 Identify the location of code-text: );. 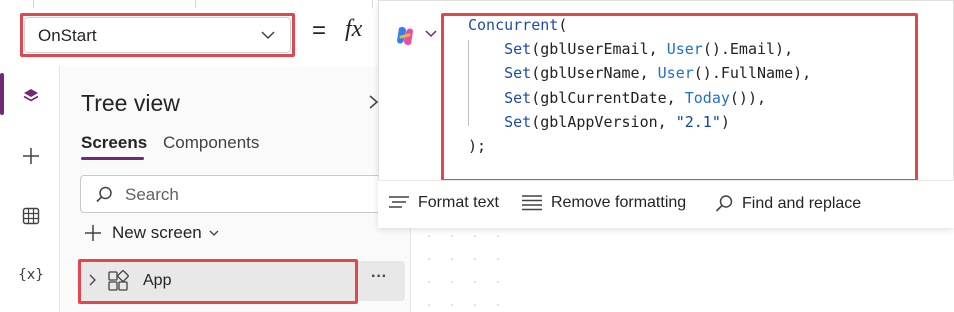
(477, 146).